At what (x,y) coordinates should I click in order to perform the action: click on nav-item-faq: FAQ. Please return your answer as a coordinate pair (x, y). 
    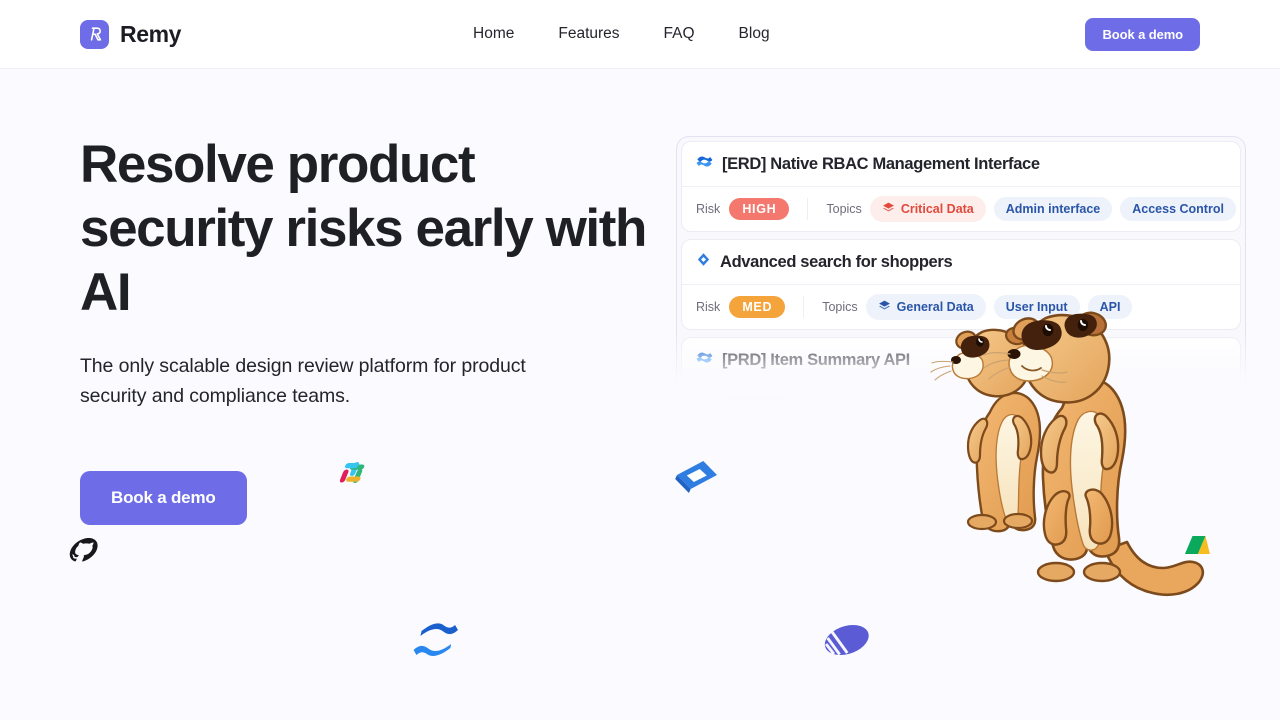
    Looking at the image, I should click on (679, 34).